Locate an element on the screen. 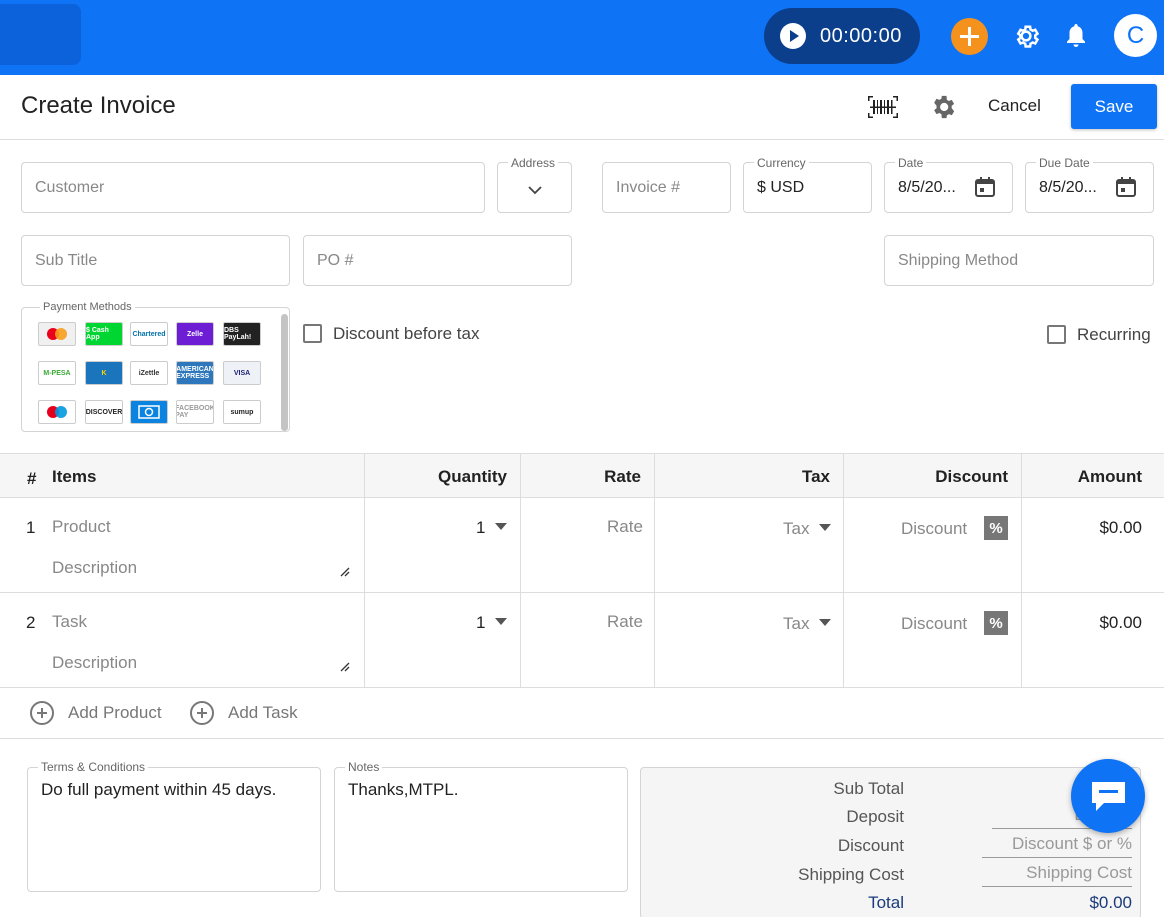 The height and width of the screenshot is (917, 1164). timer-text: 00:00:00 is located at coordinates (861, 35).